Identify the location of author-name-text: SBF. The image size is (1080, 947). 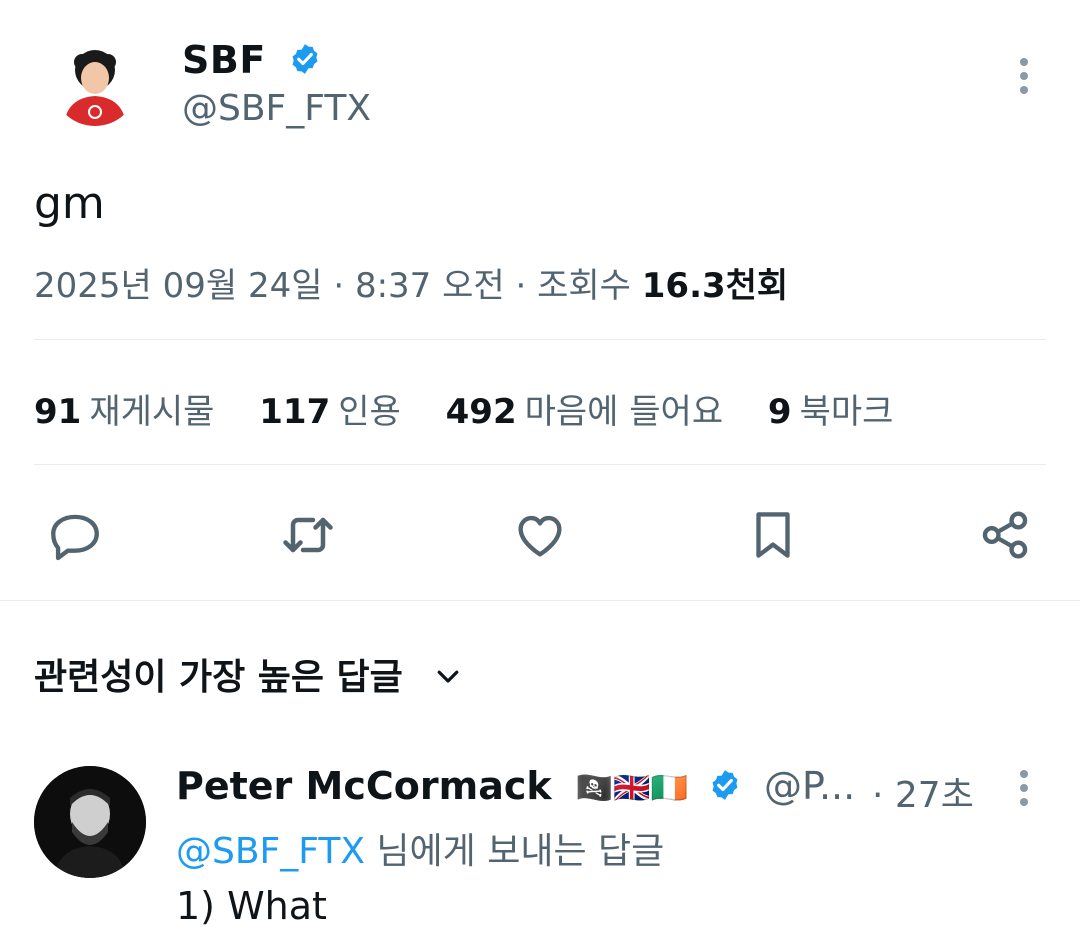
(224, 60).